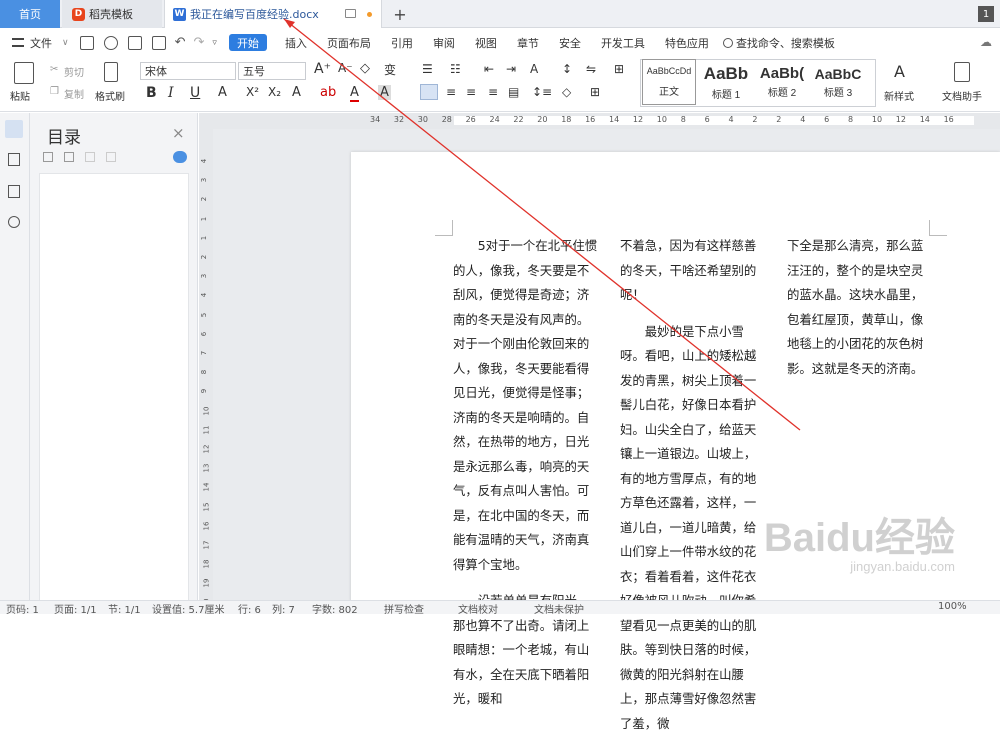  Describe the element at coordinates (15, 363) in the screenshot. I see `navigation-icon-bar` at that location.